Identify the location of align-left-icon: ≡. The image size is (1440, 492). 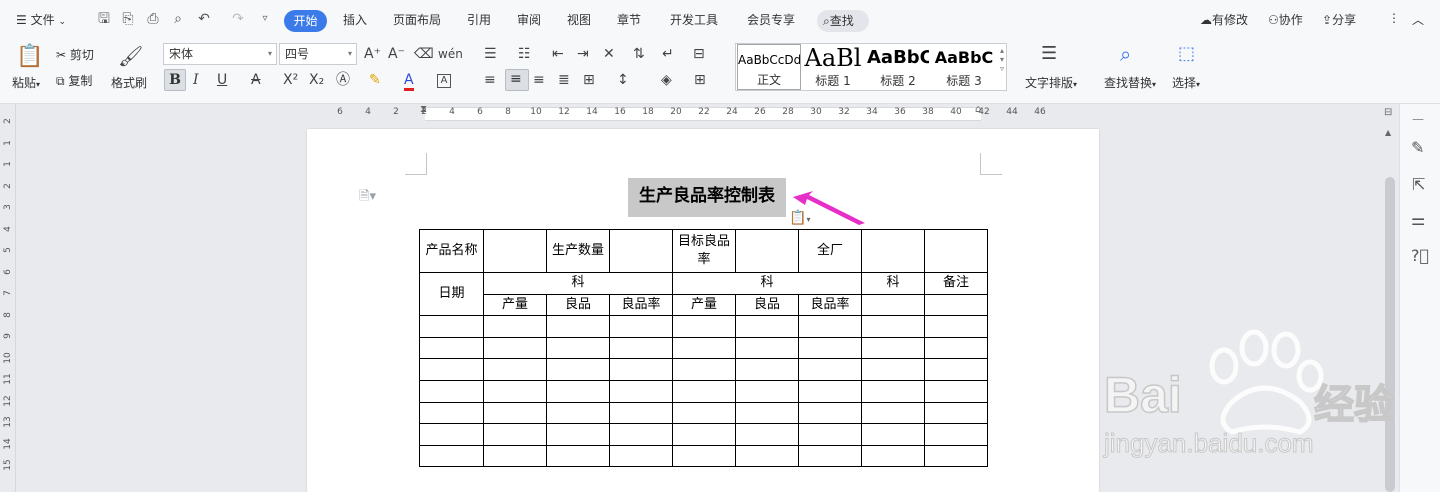
(490, 80).